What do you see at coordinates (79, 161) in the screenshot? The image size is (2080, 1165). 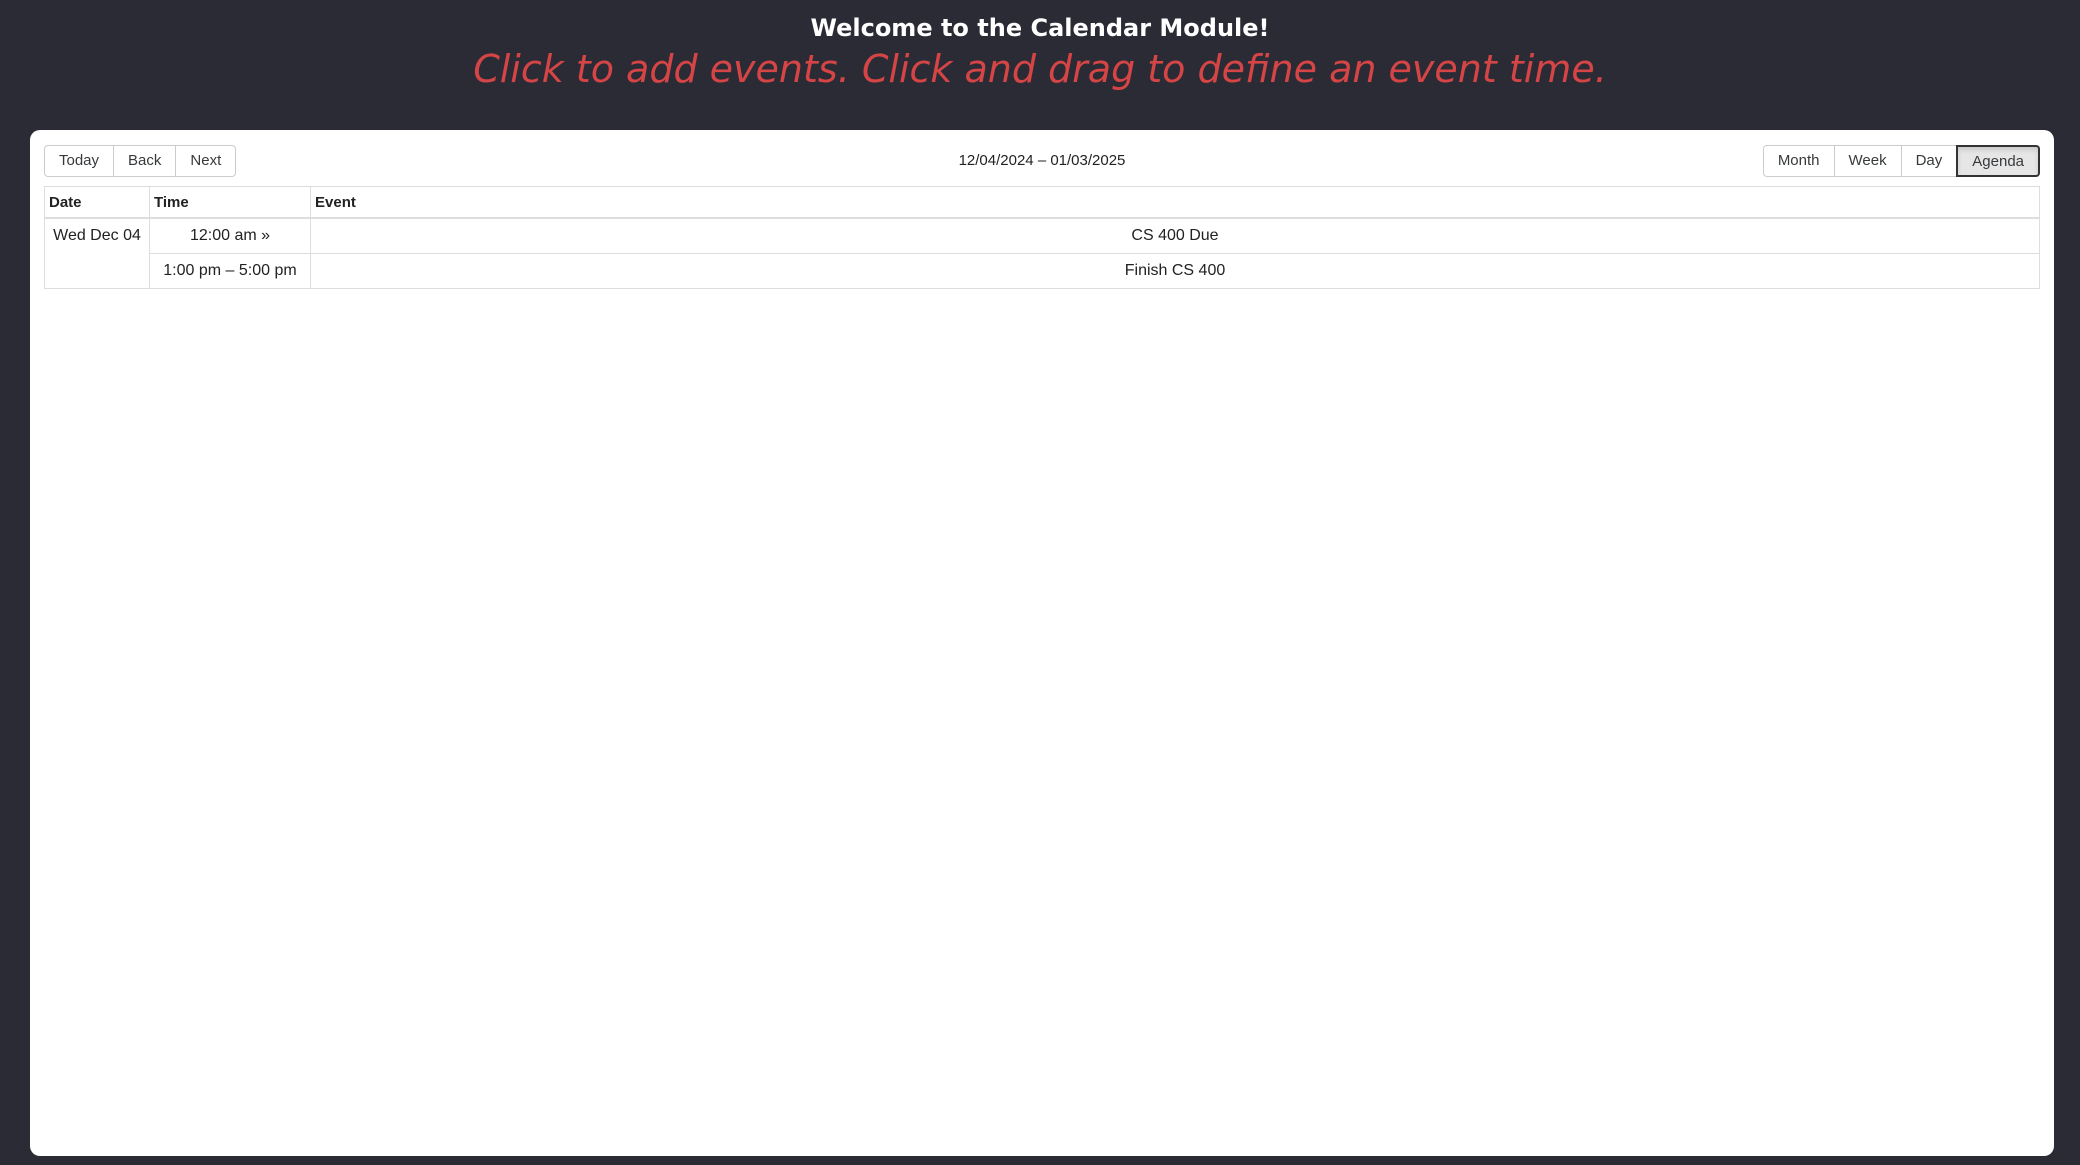 I see `today-button: Today` at bounding box center [79, 161].